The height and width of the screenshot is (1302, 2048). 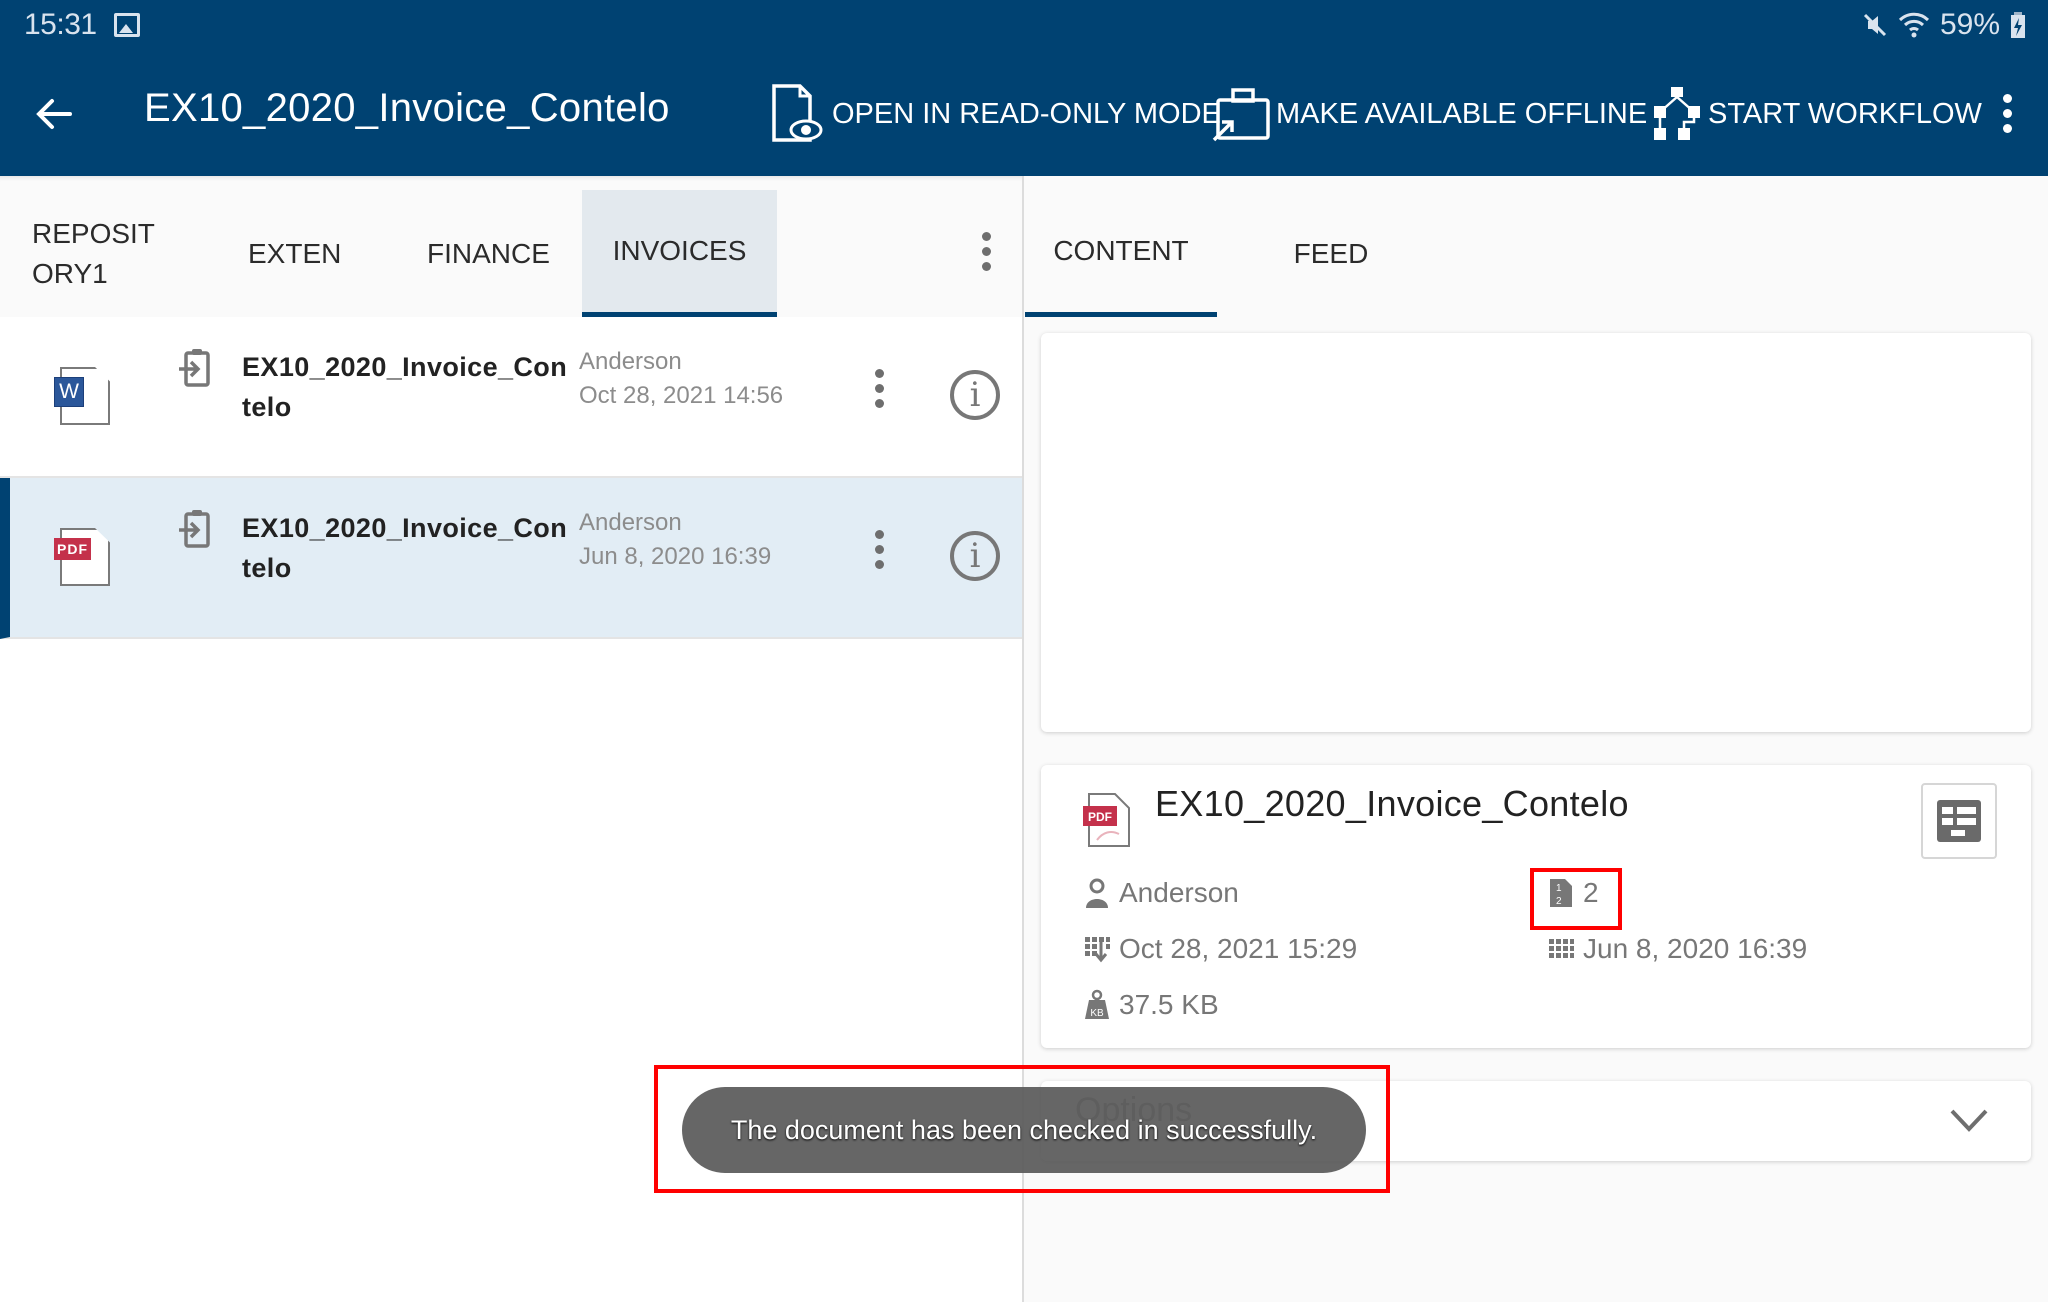 What do you see at coordinates (1097, 1013) in the screenshot?
I see `svg-text: KB` at bounding box center [1097, 1013].